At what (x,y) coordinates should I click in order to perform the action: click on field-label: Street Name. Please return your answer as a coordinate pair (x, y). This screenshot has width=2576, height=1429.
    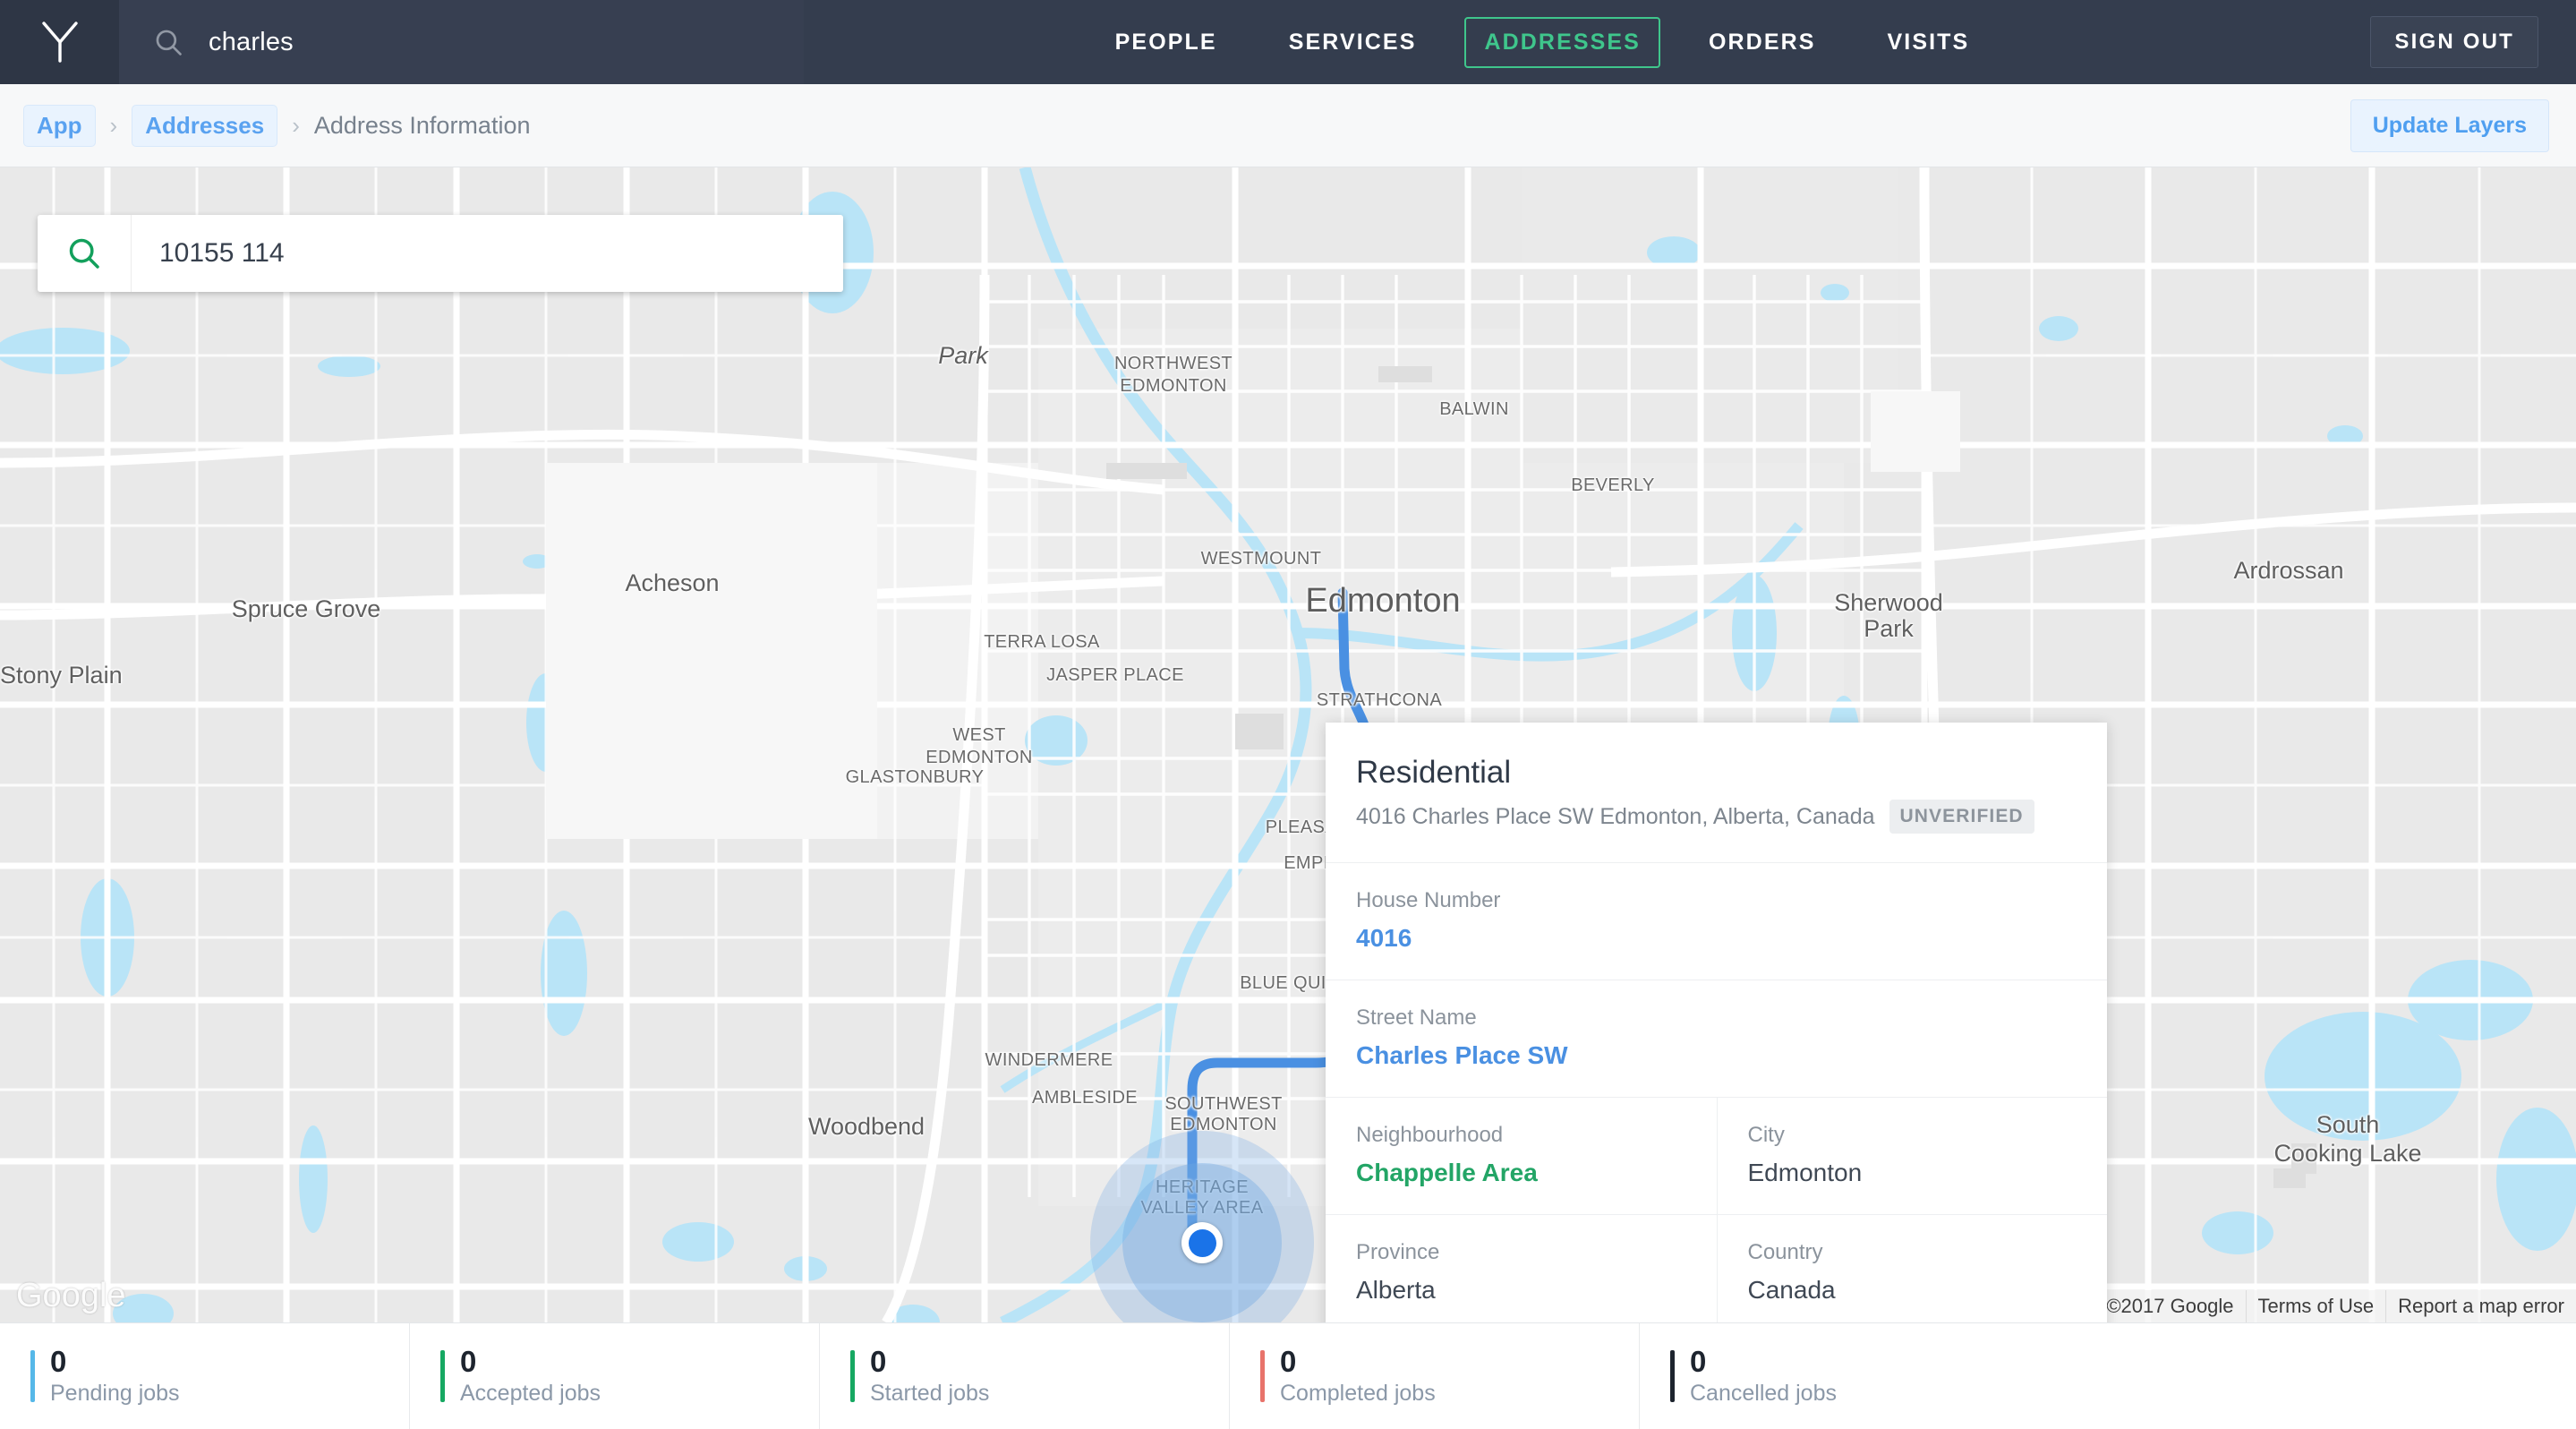
    Looking at the image, I should click on (1416, 1017).